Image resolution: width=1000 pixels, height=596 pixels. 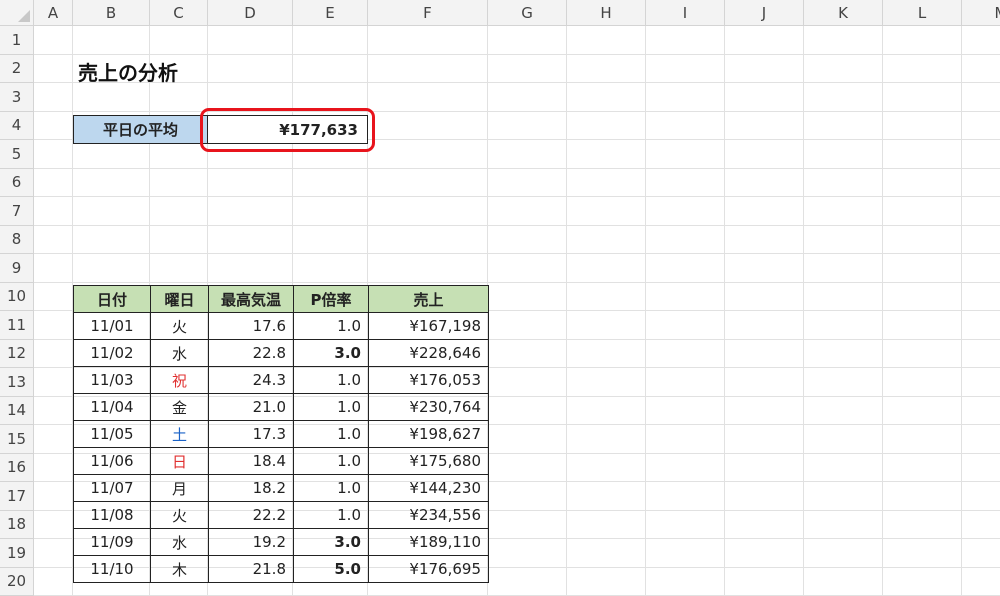 I want to click on table-row: 11/05 土 17.3 1.0 ¥198,627, so click(x=281, y=434).